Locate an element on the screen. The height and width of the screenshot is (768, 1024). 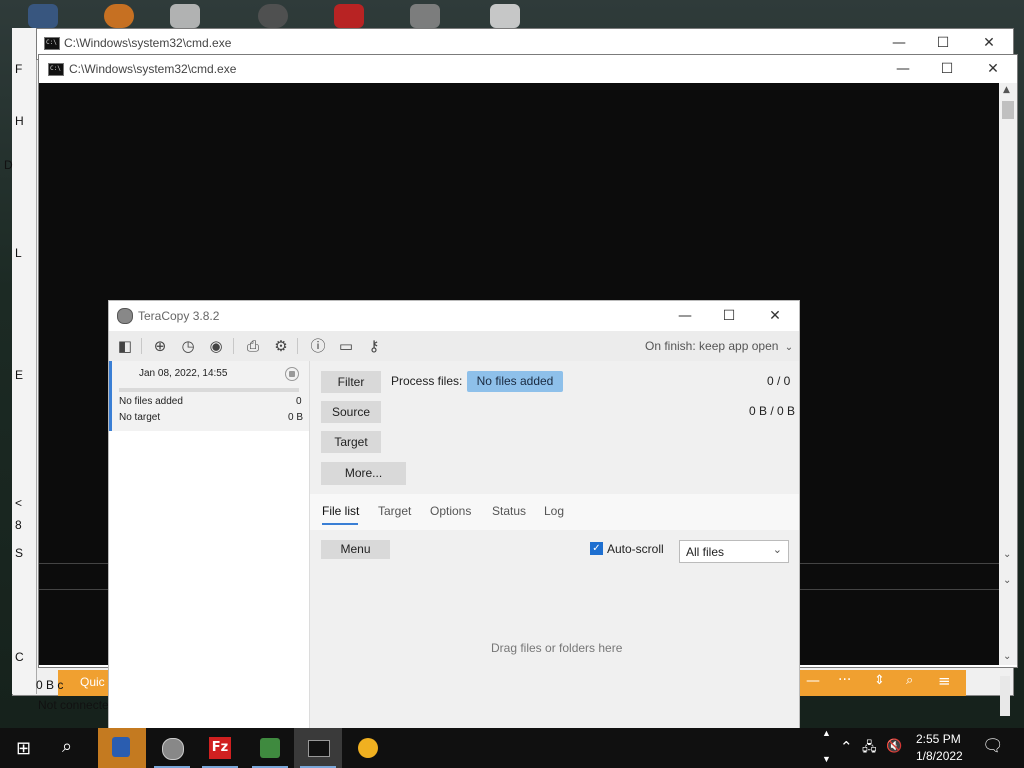
teracopy-logo-icon is located at coordinates (125, 316).